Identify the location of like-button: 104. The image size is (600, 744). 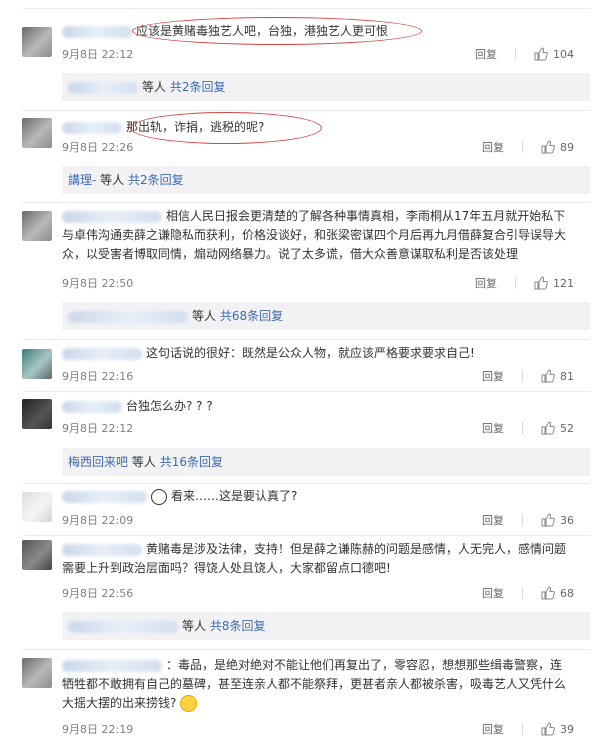
(554, 54).